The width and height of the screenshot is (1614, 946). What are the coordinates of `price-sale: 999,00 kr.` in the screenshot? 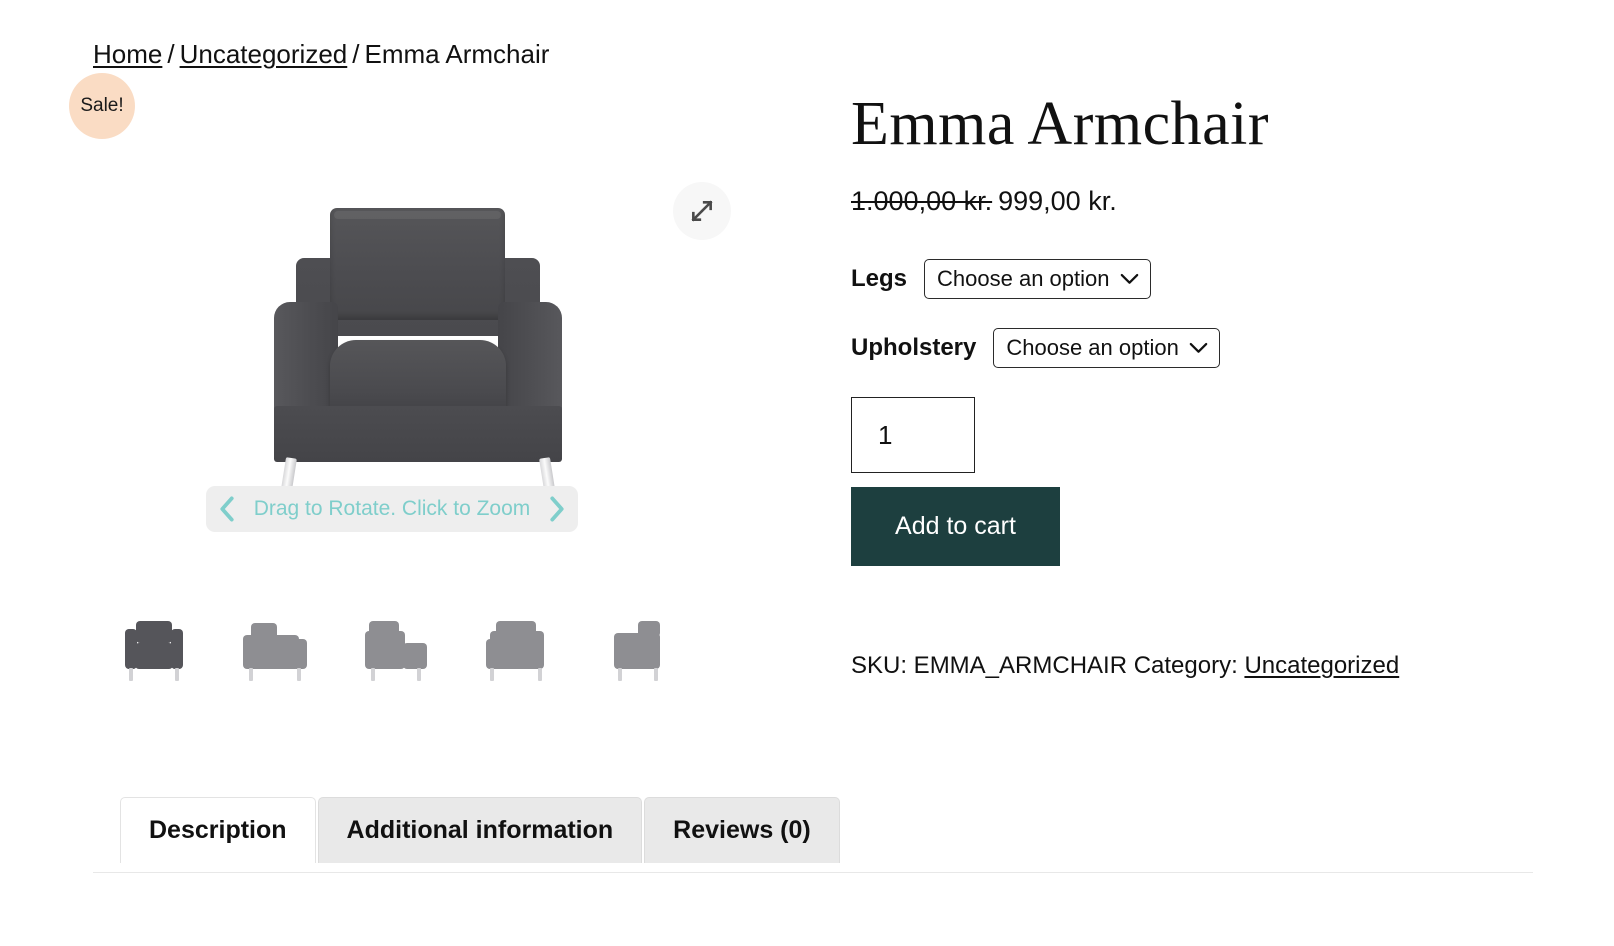 It's located at (1057, 201).